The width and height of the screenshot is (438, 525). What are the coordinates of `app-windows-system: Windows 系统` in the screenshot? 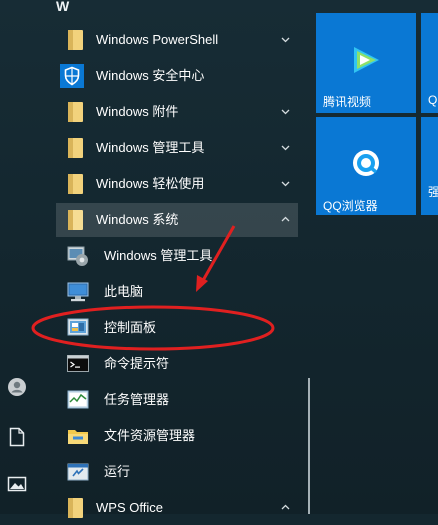 It's located at (177, 220).